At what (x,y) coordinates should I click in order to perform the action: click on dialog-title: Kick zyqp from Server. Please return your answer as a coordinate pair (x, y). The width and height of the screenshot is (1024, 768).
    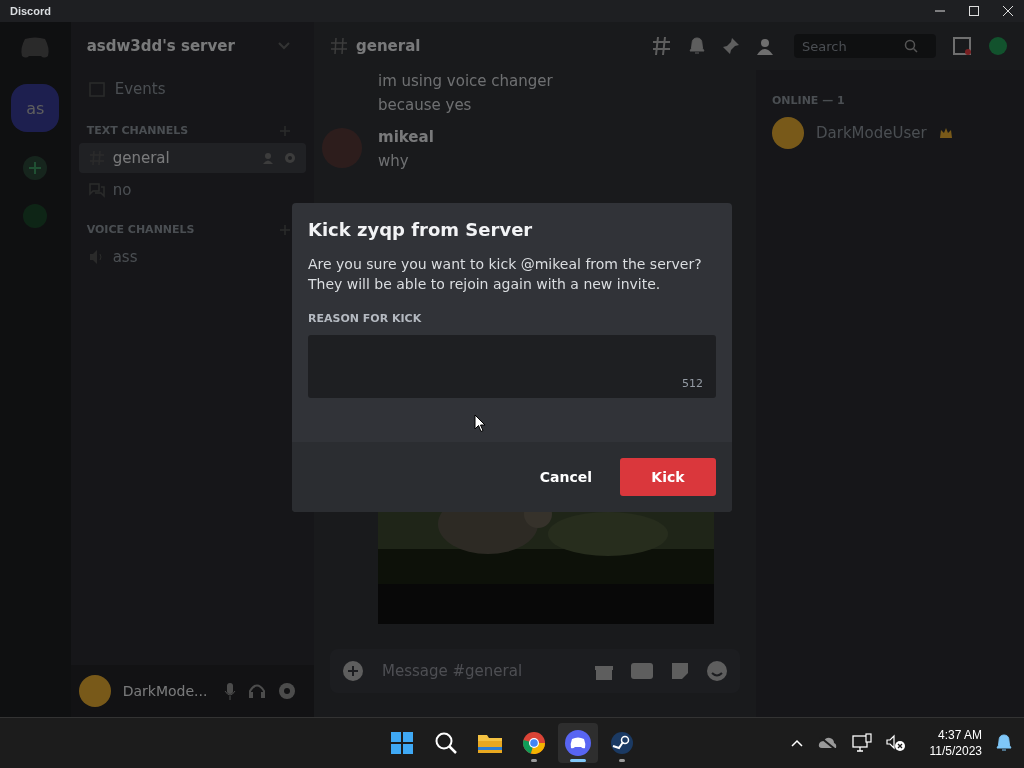
    Looking at the image, I should click on (421, 229).